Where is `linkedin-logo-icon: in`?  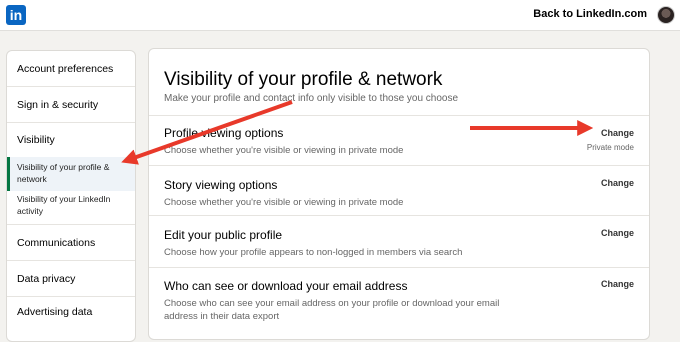 linkedin-logo-icon: in is located at coordinates (16, 15).